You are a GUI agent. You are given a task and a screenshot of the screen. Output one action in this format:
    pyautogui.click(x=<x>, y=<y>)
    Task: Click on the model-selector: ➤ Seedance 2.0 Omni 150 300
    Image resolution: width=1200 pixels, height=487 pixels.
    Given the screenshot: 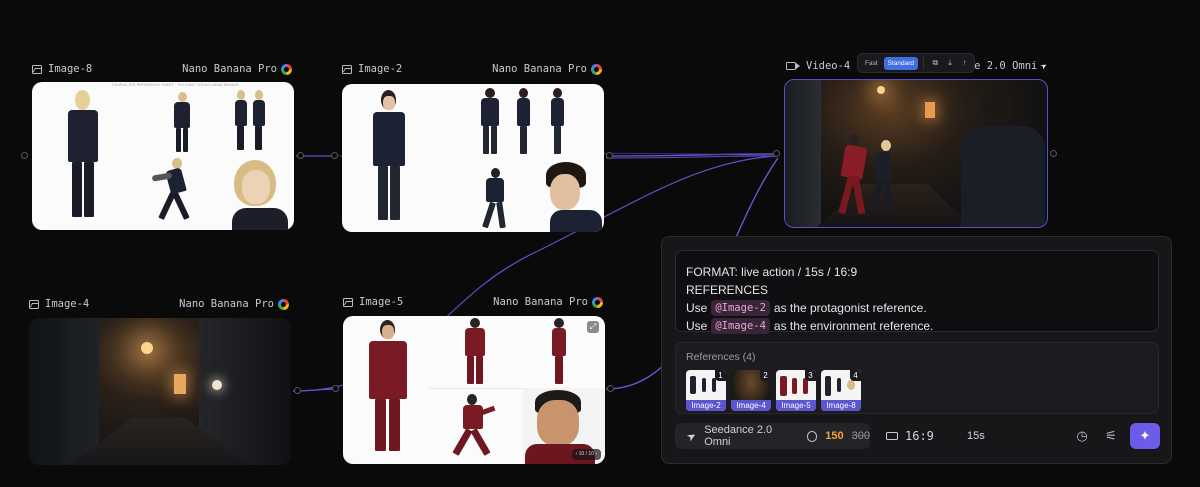 What is the action you would take?
    pyautogui.click(x=772, y=436)
    